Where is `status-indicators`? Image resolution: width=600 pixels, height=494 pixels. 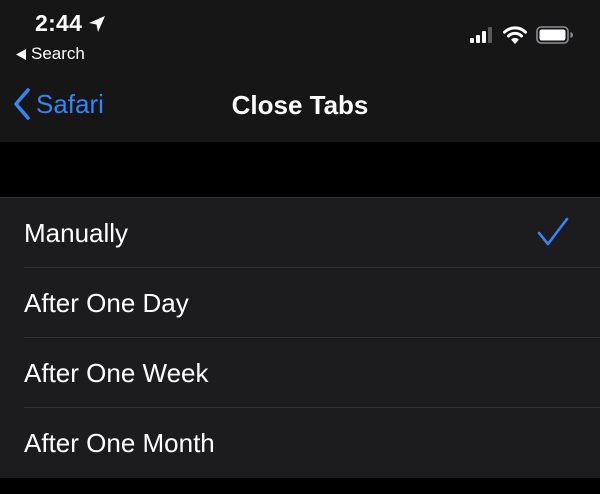
status-indicators is located at coordinates (522, 35).